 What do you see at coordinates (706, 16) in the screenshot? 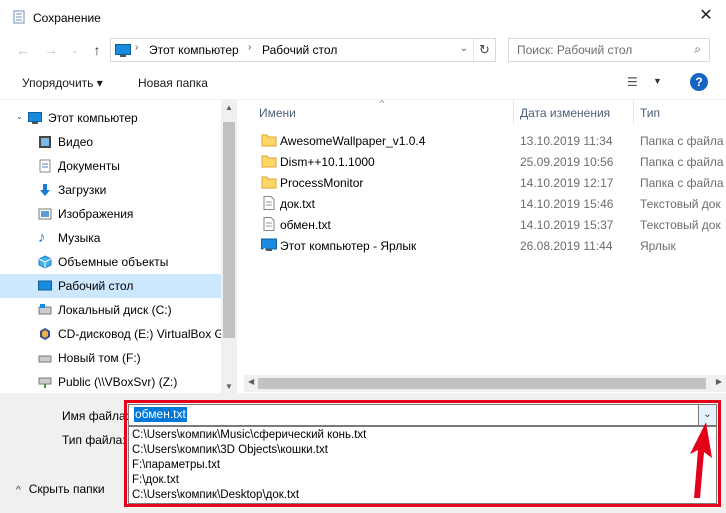
I see `close-icon: ✕` at bounding box center [706, 16].